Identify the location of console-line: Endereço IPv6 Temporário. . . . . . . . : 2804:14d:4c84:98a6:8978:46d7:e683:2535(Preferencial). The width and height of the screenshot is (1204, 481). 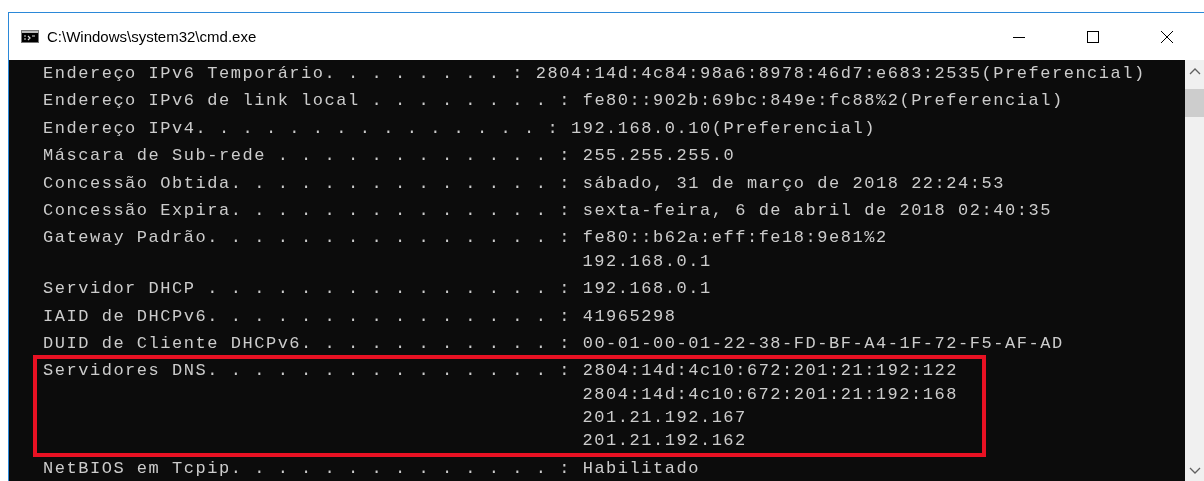
(594, 74).